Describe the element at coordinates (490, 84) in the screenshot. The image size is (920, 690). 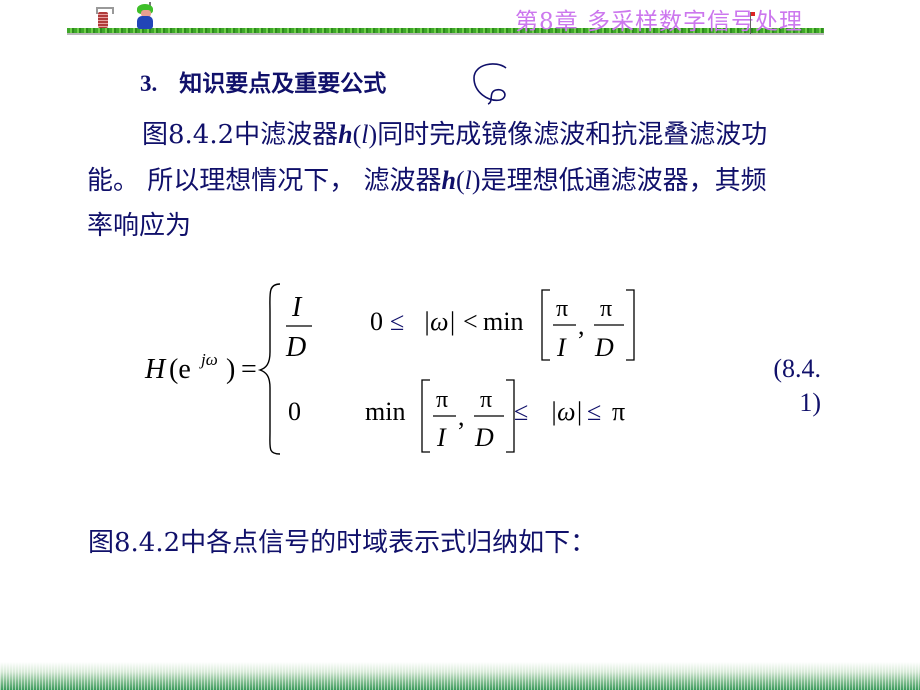
I see `curl-ornament-icon` at that location.